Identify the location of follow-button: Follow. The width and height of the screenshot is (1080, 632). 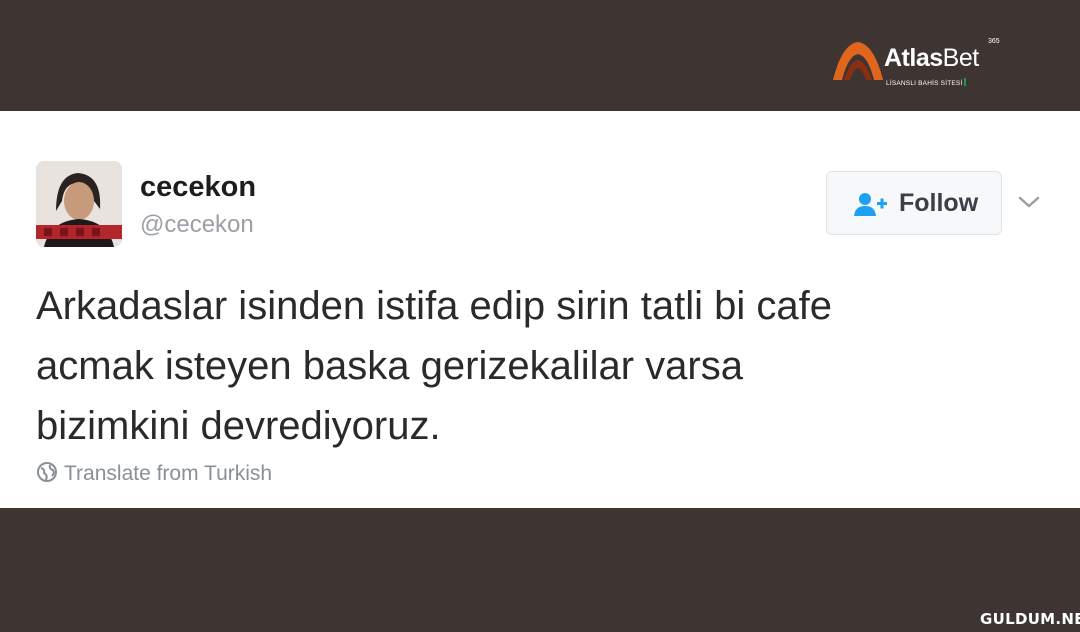
(914, 203).